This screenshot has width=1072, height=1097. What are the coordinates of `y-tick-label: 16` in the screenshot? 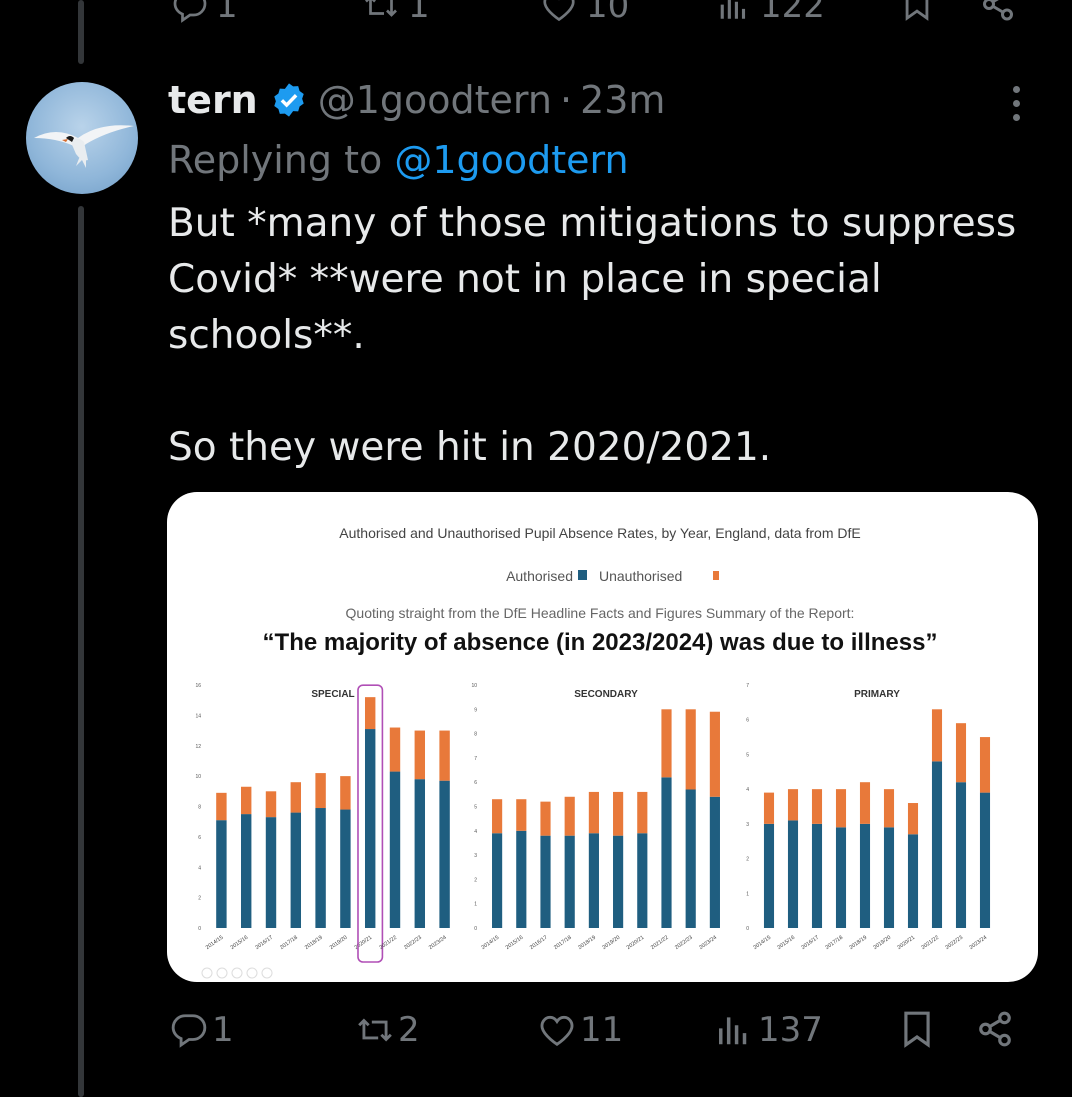 It's located at (198, 686).